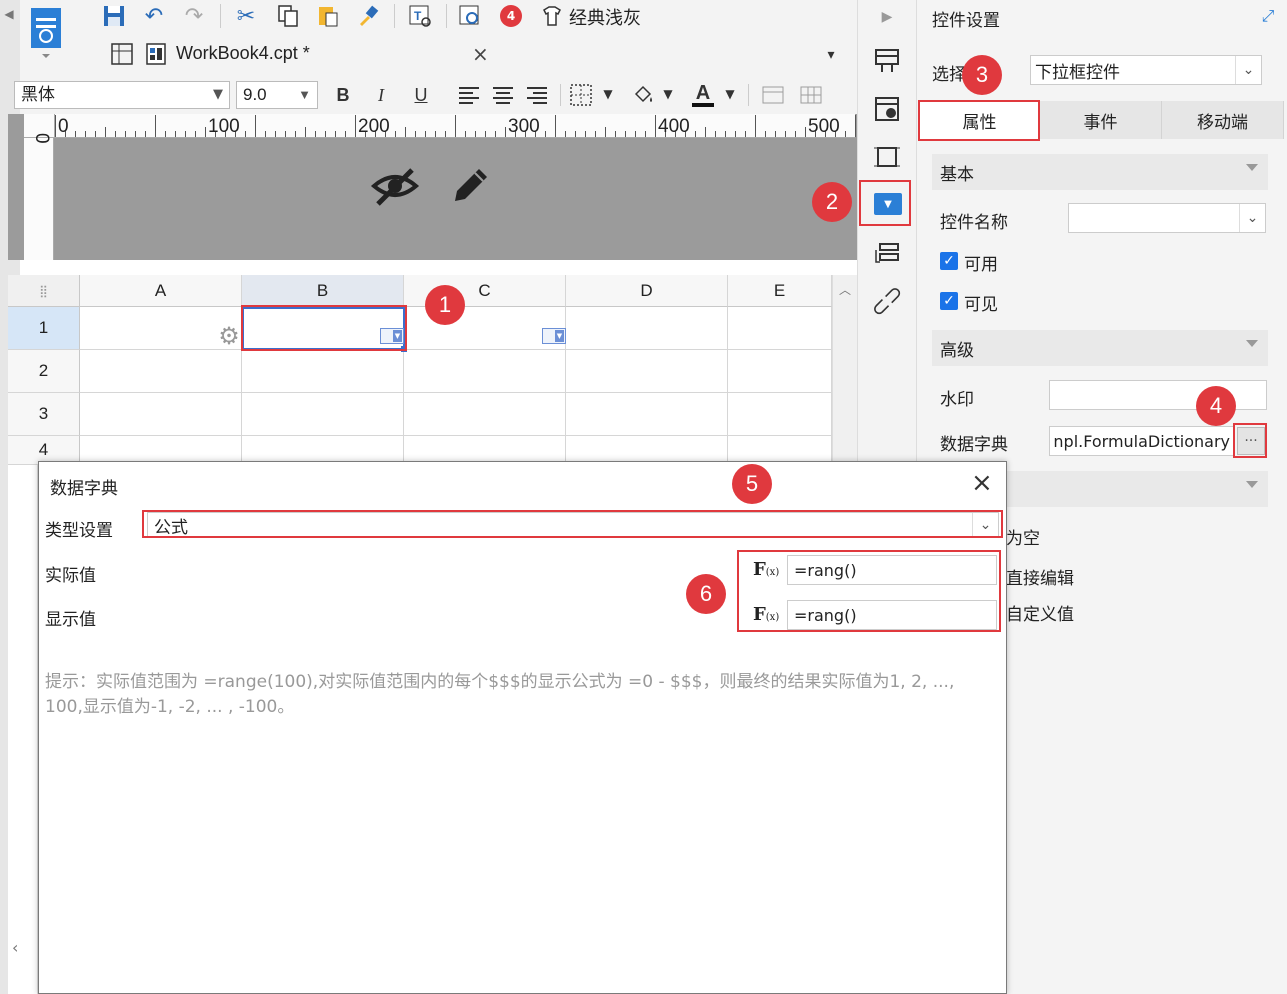  What do you see at coordinates (246, 16) in the screenshot?
I see `cut-icon: ✂` at bounding box center [246, 16].